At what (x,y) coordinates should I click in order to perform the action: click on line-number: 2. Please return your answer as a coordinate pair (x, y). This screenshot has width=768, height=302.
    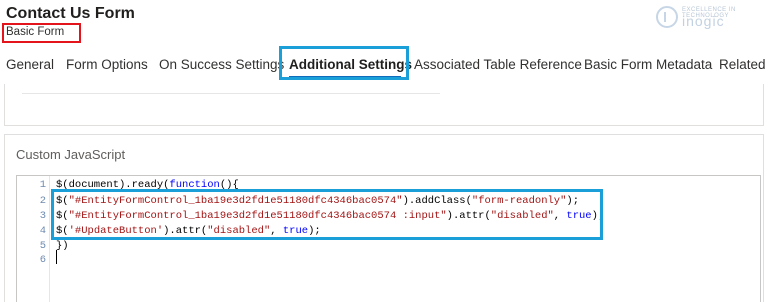
    Looking at the image, I should click on (42, 201).